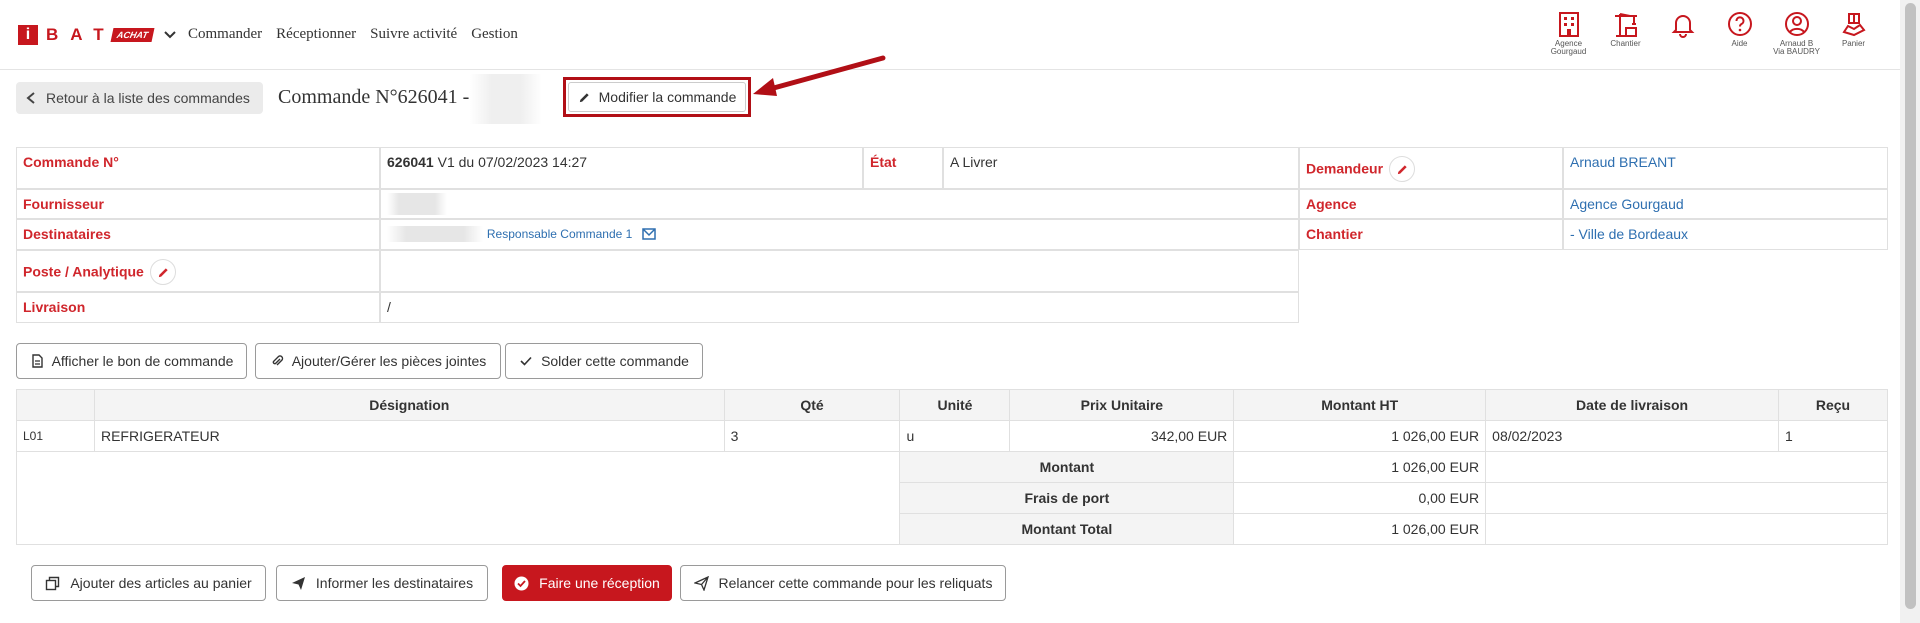 The width and height of the screenshot is (1920, 623). What do you see at coordinates (413, 34) in the screenshot?
I see `nav-suivre-activite: Suivre activité` at bounding box center [413, 34].